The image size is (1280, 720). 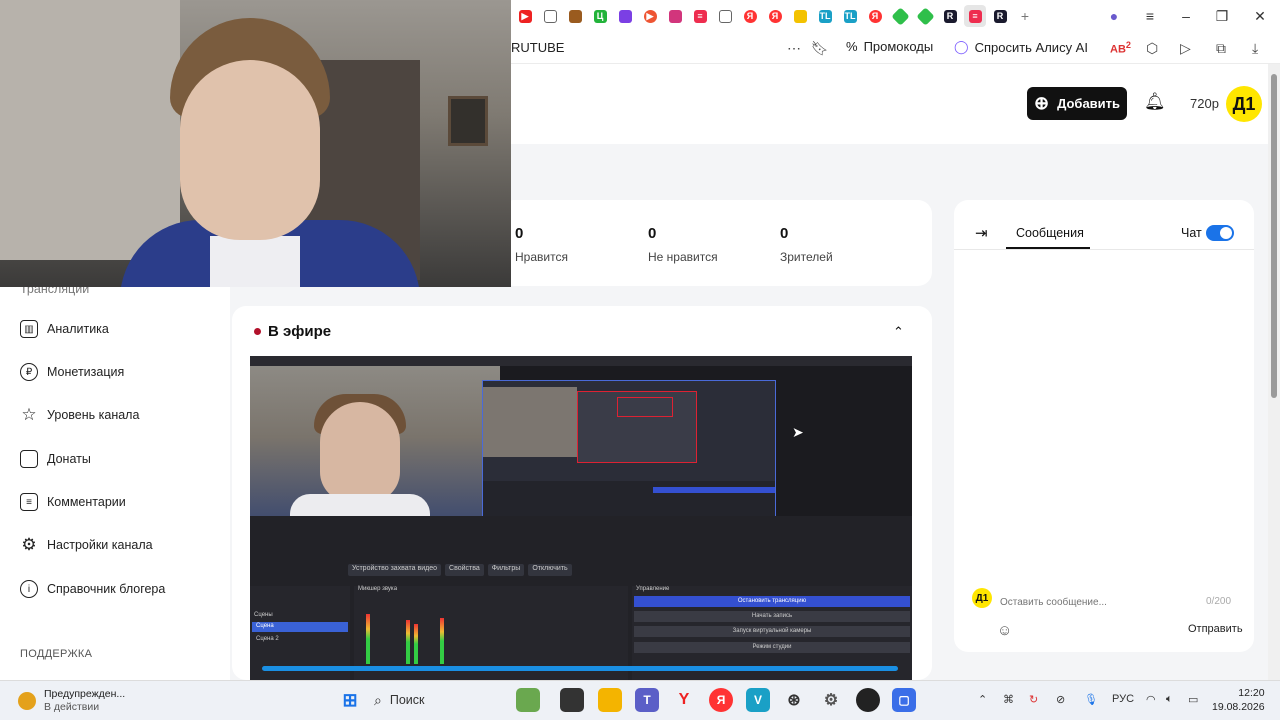 I want to click on new-tab-button: +, so click(x=1025, y=16).